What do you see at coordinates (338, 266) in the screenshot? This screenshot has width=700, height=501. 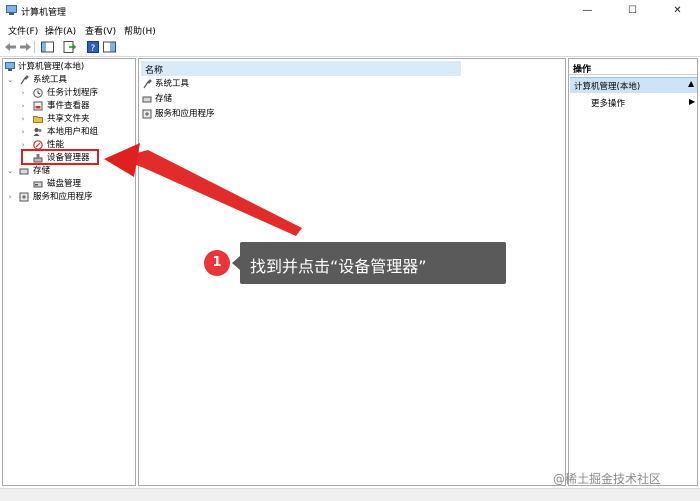 I see `instruction-text: 找到并点击“设备管理器”` at bounding box center [338, 266].